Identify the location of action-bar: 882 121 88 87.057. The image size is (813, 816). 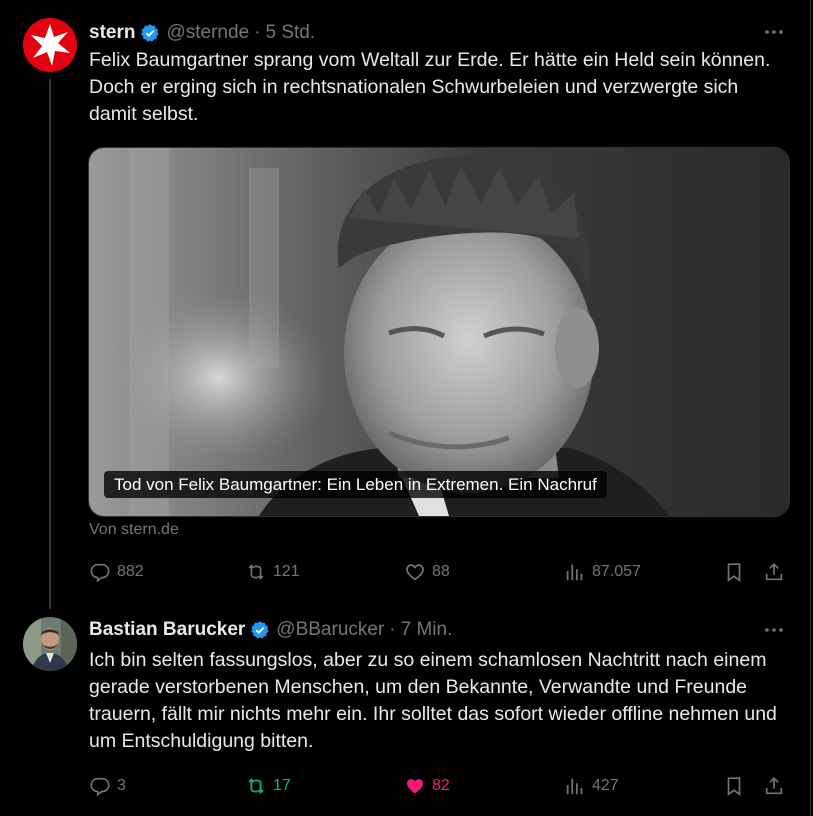
(439, 572).